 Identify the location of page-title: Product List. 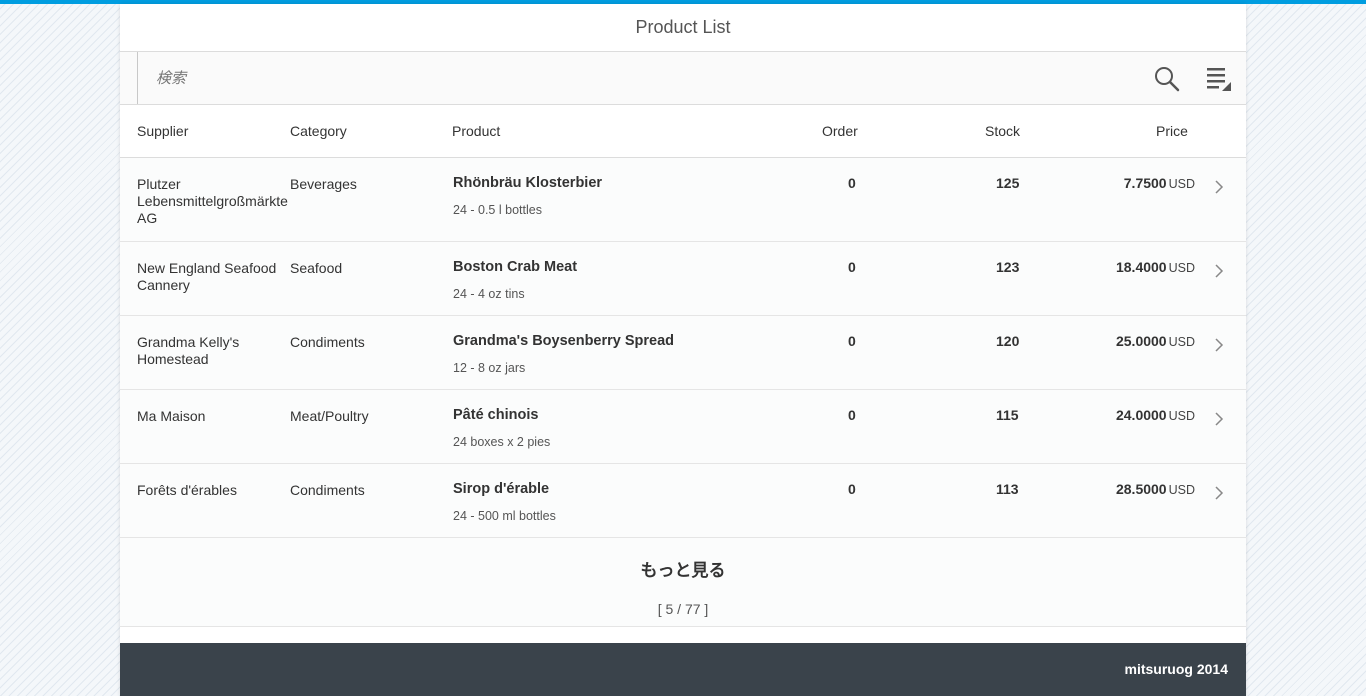
(683, 27).